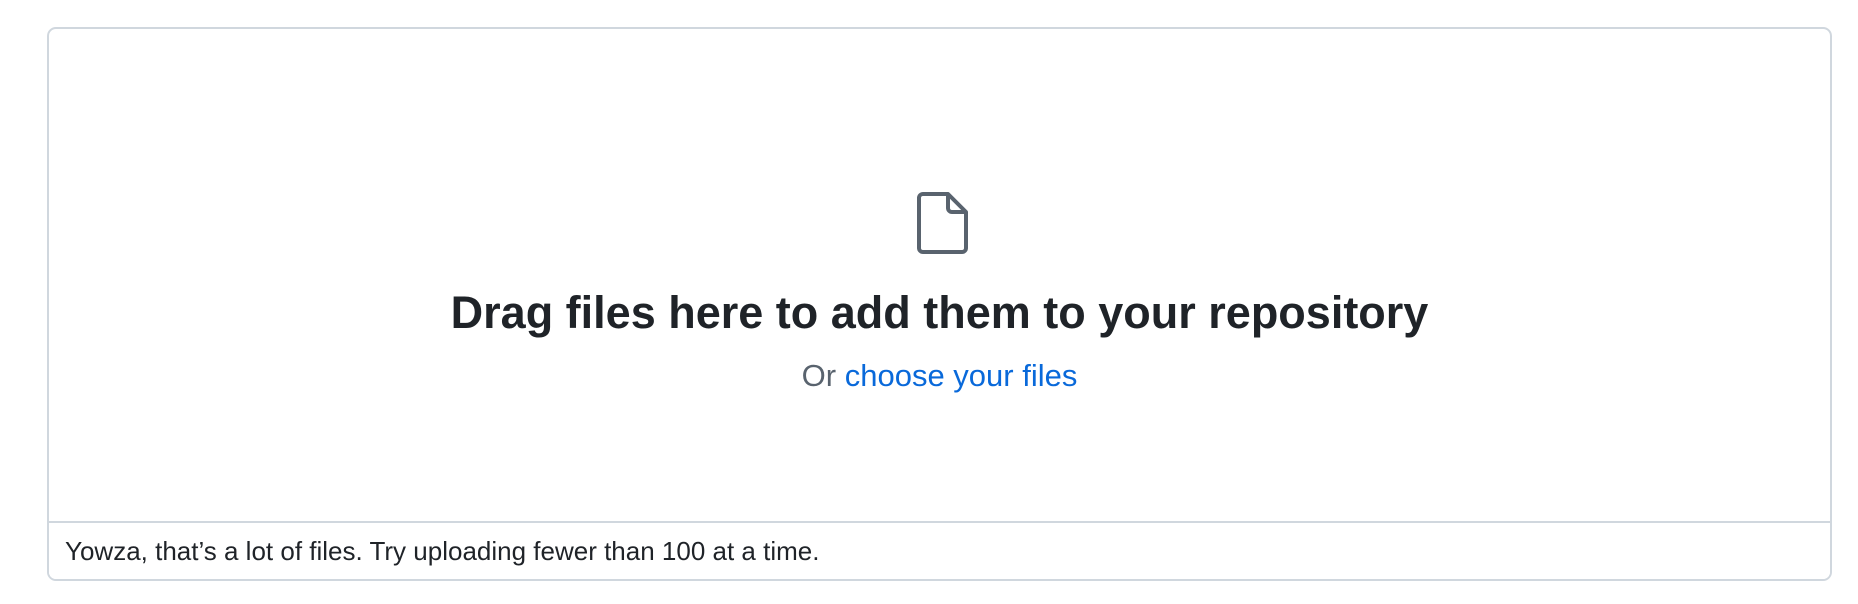 The height and width of the screenshot is (604, 1858). Describe the element at coordinates (961, 375) in the screenshot. I see `choose-files-link: choose your files` at that location.